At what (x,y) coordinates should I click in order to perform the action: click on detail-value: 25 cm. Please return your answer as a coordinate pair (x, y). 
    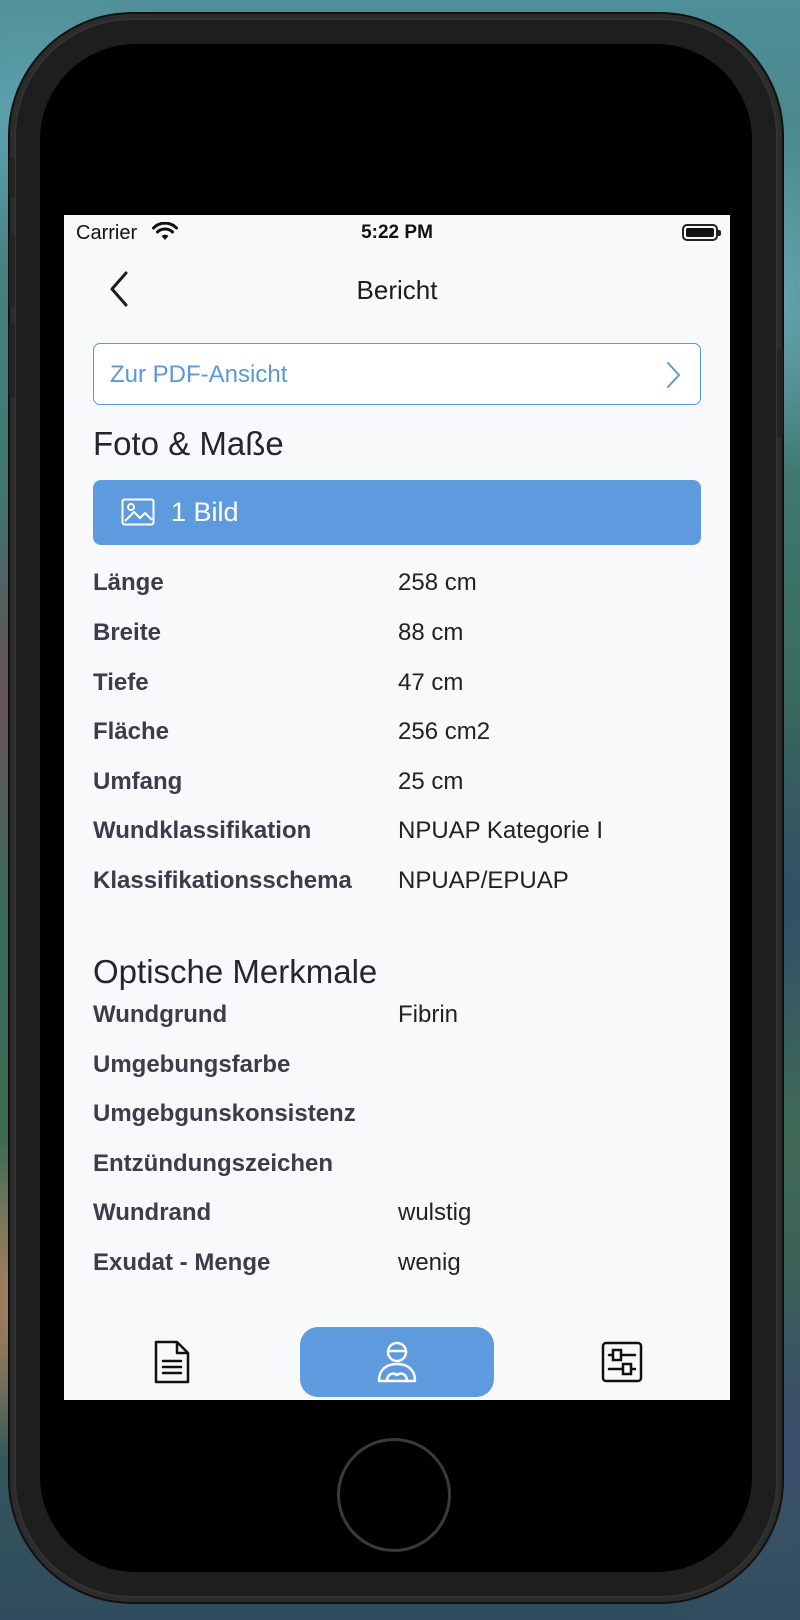
    Looking at the image, I should click on (431, 781).